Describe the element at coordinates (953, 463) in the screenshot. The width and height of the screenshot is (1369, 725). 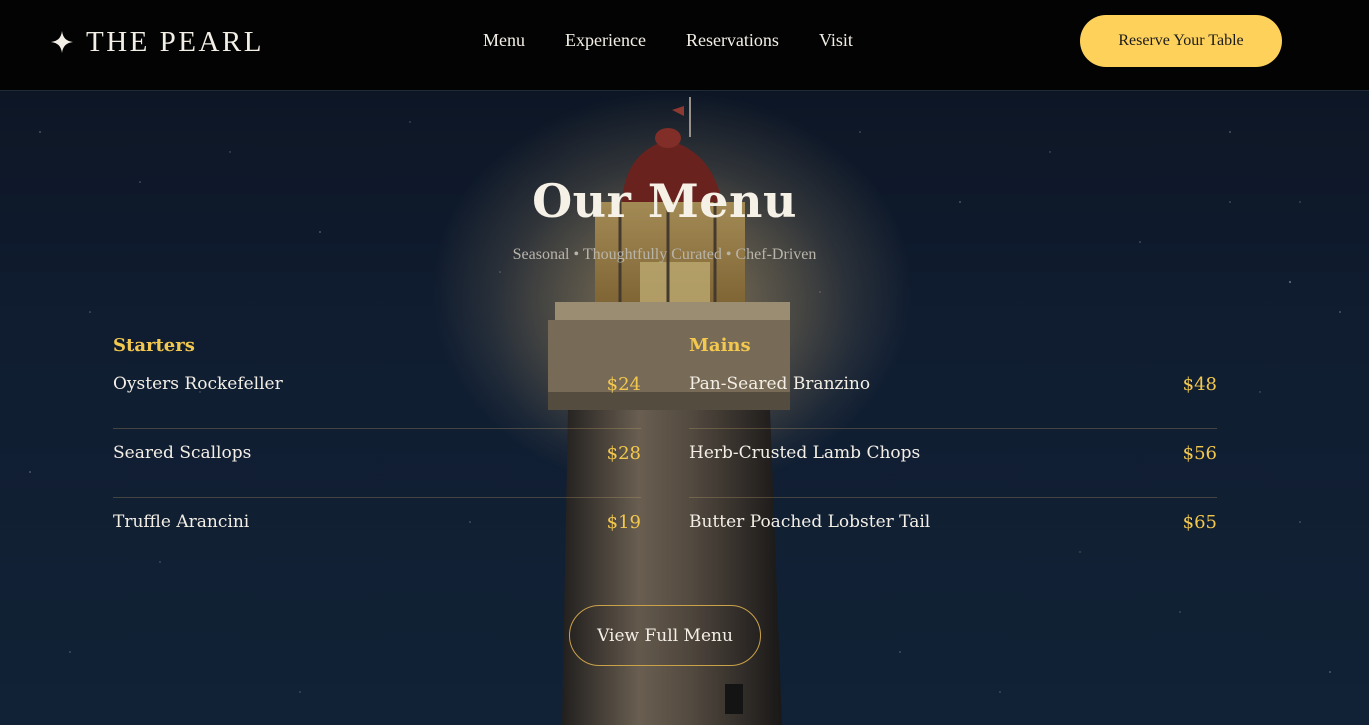
I see `menu-item: Herb-Crusted Lamb Chops $56` at that location.